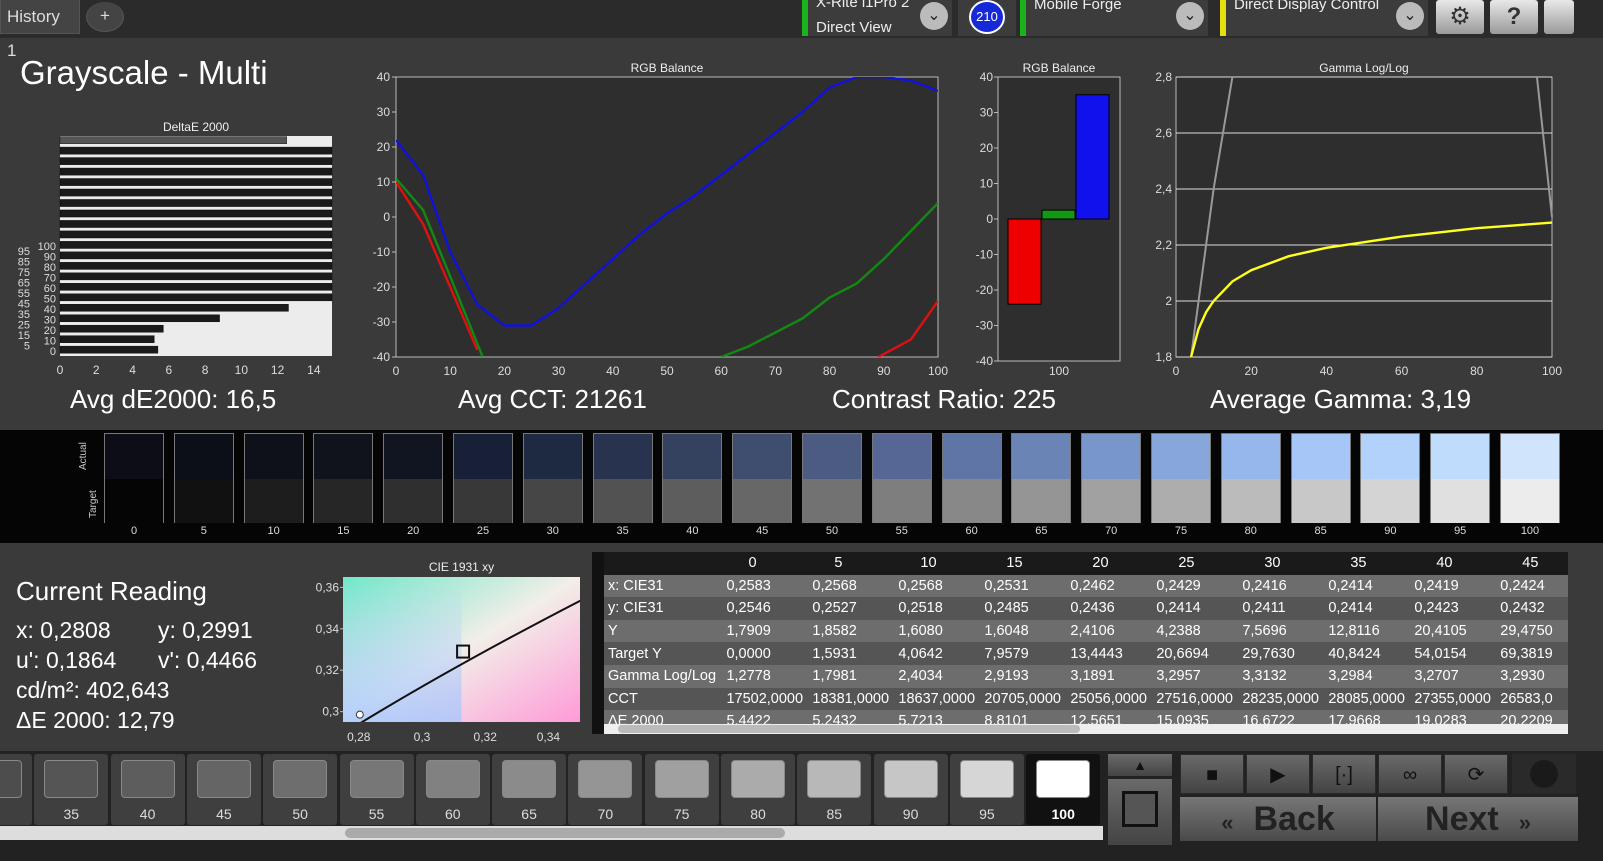  I want to click on patch-label: 70, so click(605, 814).